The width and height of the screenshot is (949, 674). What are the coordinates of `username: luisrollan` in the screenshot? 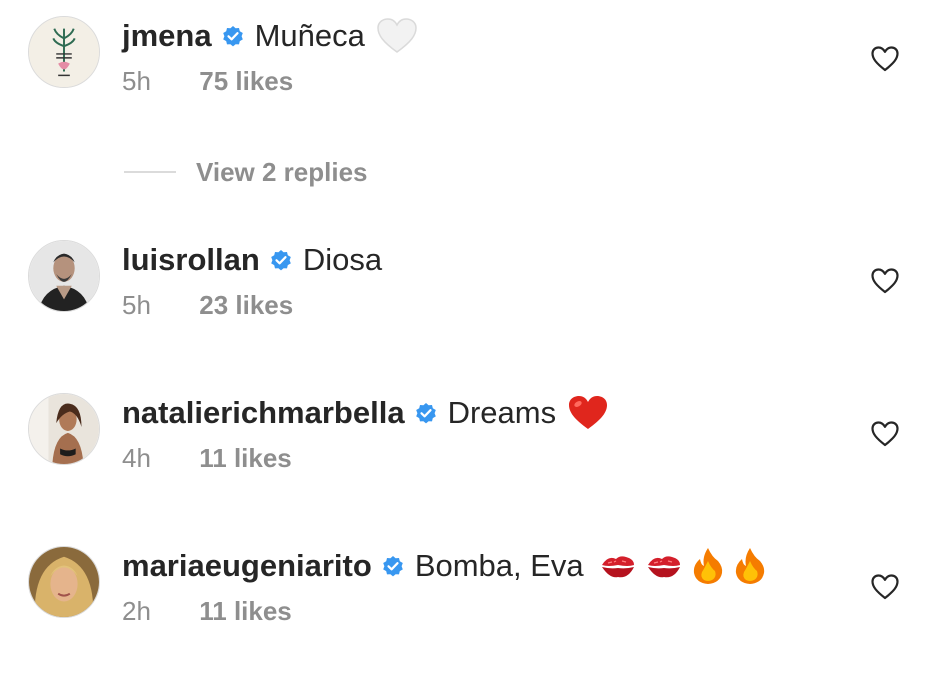 It's located at (191, 260).